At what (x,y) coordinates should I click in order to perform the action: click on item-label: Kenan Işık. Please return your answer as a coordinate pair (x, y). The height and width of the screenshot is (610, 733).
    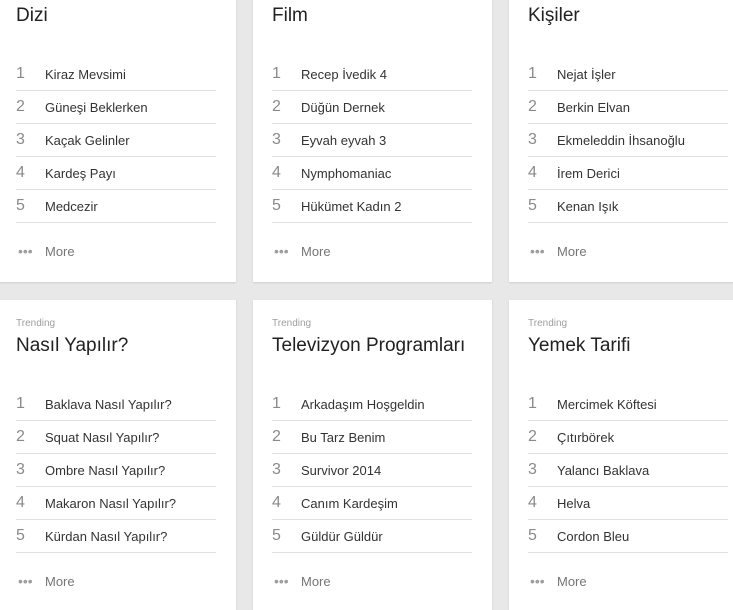
    Looking at the image, I should click on (587, 206).